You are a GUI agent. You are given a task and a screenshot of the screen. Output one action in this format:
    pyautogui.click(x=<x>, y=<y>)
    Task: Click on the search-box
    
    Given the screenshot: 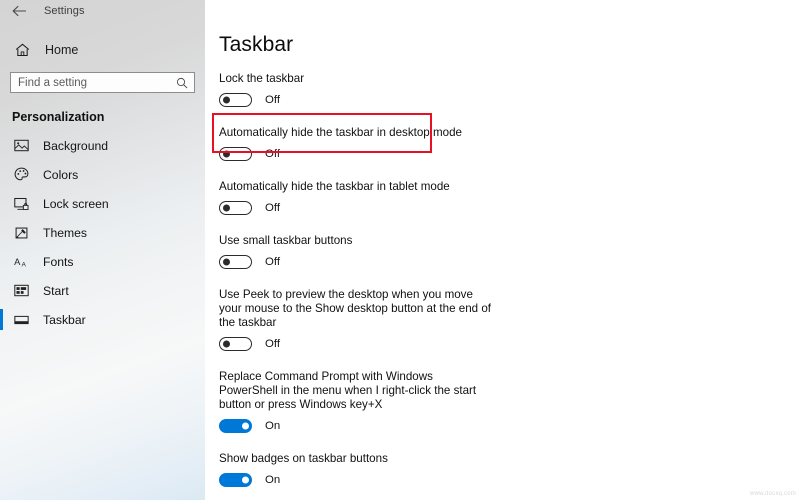 What is the action you would take?
    pyautogui.click(x=102, y=82)
    